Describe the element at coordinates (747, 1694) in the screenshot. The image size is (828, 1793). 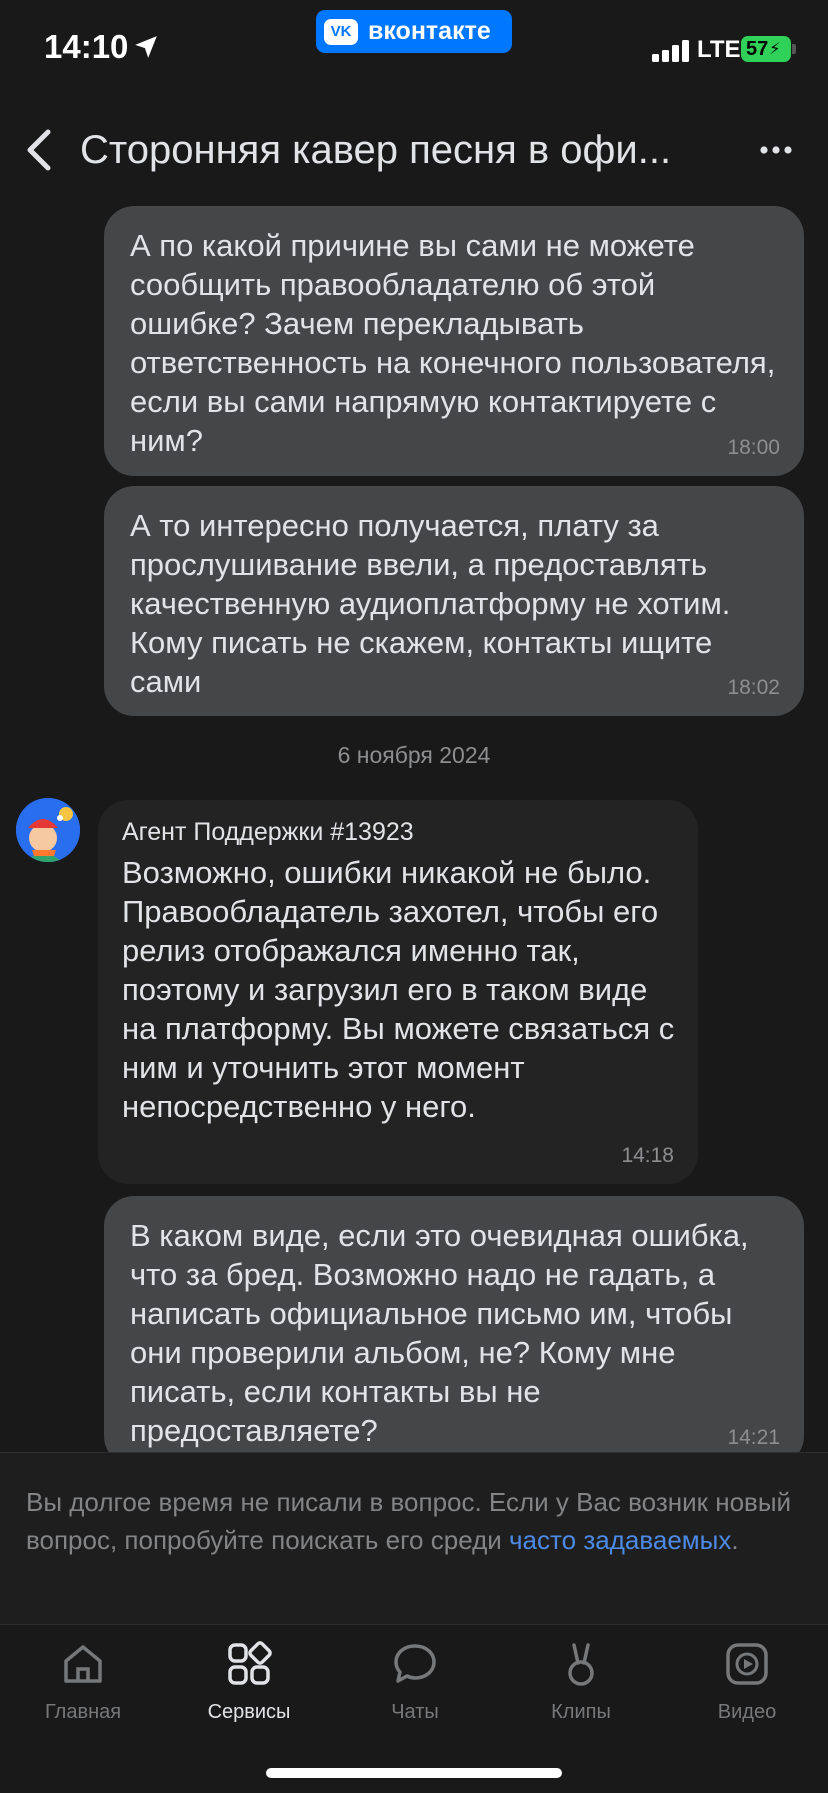
I see `tab-video: Видео` at that location.